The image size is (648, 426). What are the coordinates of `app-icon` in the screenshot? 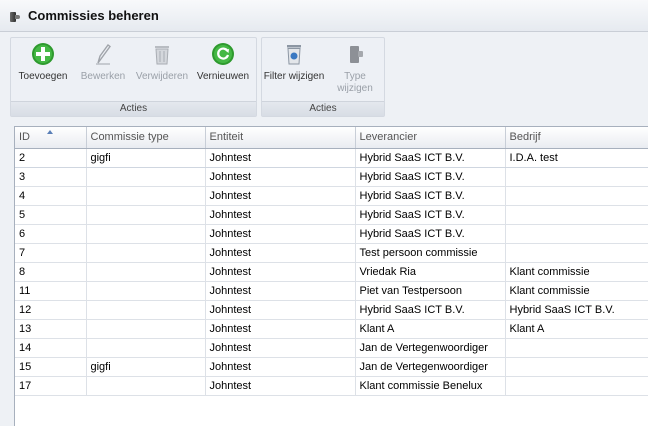 It's located at (15, 16).